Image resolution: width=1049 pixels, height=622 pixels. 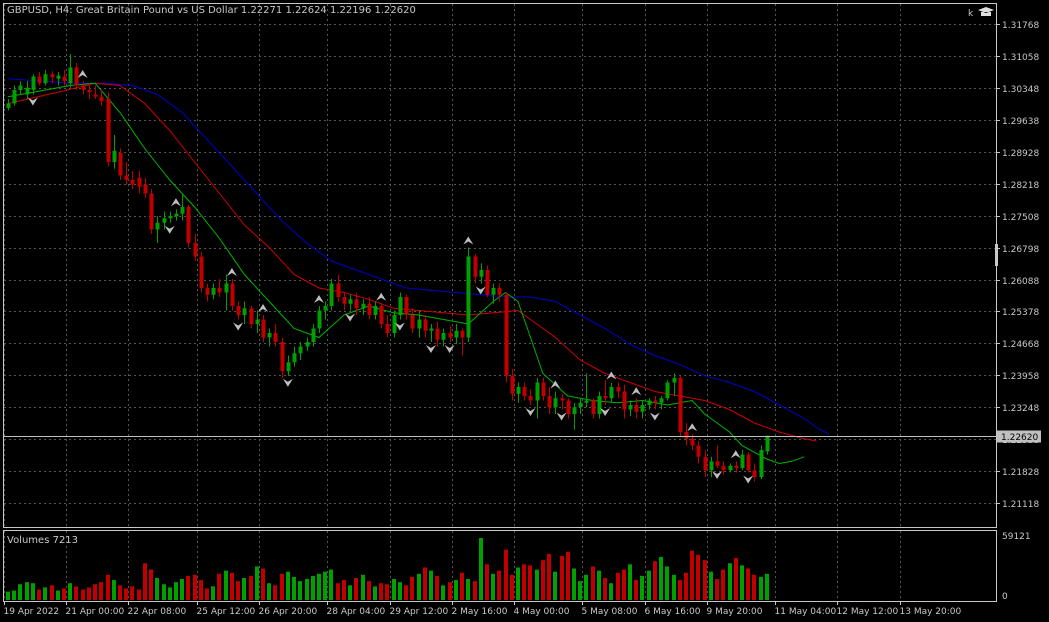 What do you see at coordinates (480, 612) in the screenshot?
I see `time-tick-label: 2 May 16:00` at bounding box center [480, 612].